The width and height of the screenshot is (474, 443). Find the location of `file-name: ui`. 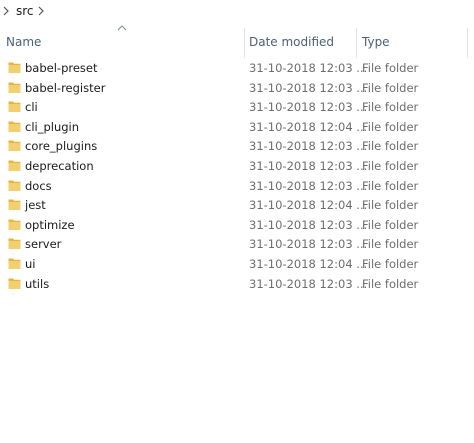

file-name: ui is located at coordinates (30, 264).